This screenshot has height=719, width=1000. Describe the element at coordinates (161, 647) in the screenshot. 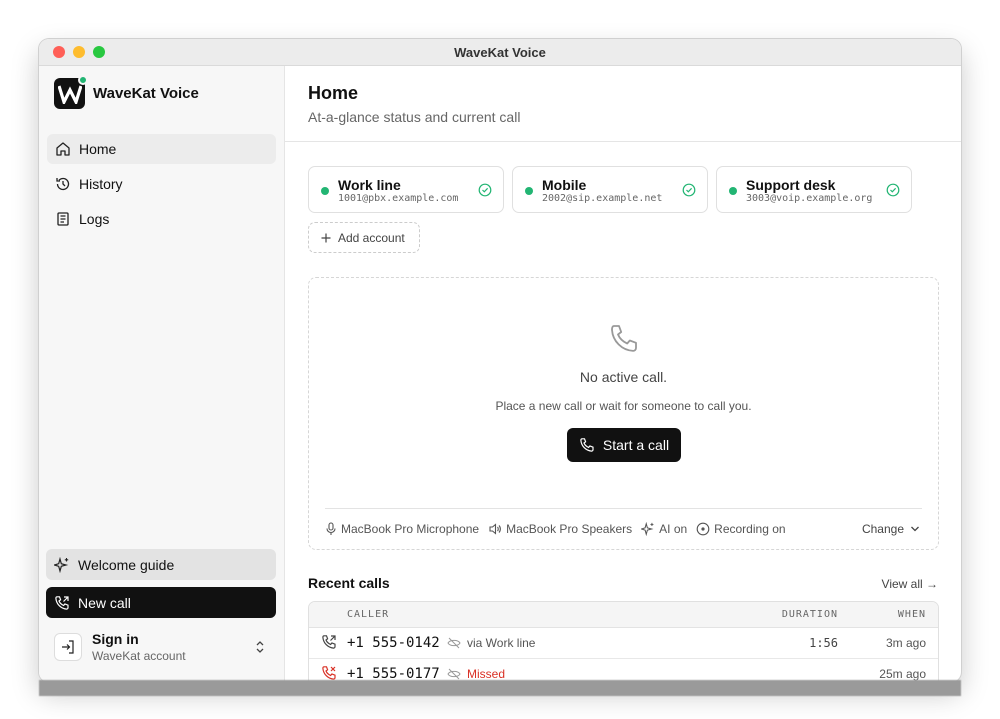

I see `sign-in-button: Sign in WaveKat account` at that location.